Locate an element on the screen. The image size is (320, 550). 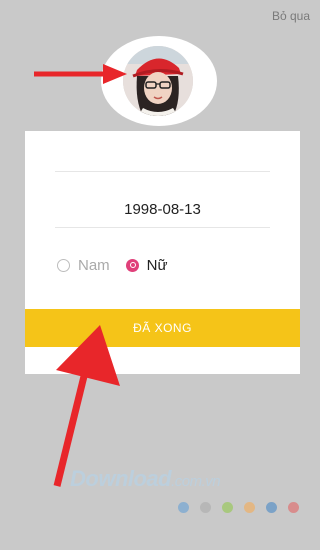
gender-female-radio is located at coordinates (132, 265).